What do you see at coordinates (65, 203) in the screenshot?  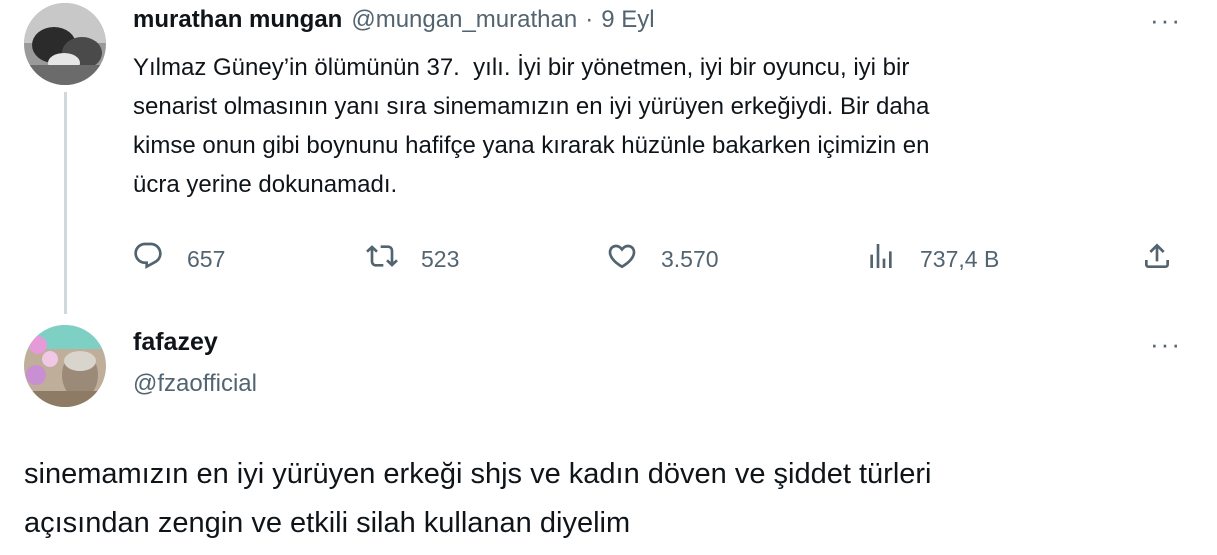 I see `thread-connector-line` at bounding box center [65, 203].